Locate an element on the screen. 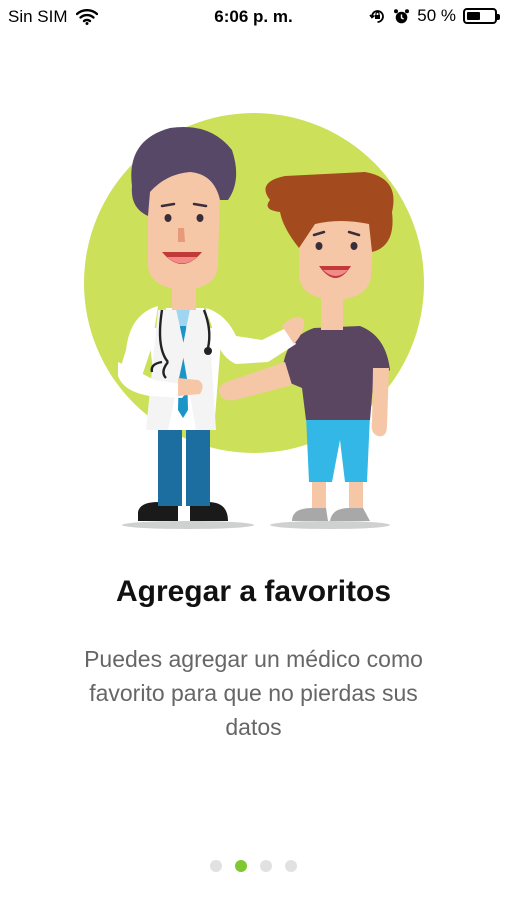 The image size is (507, 900). battery-tip is located at coordinates (498, 17).